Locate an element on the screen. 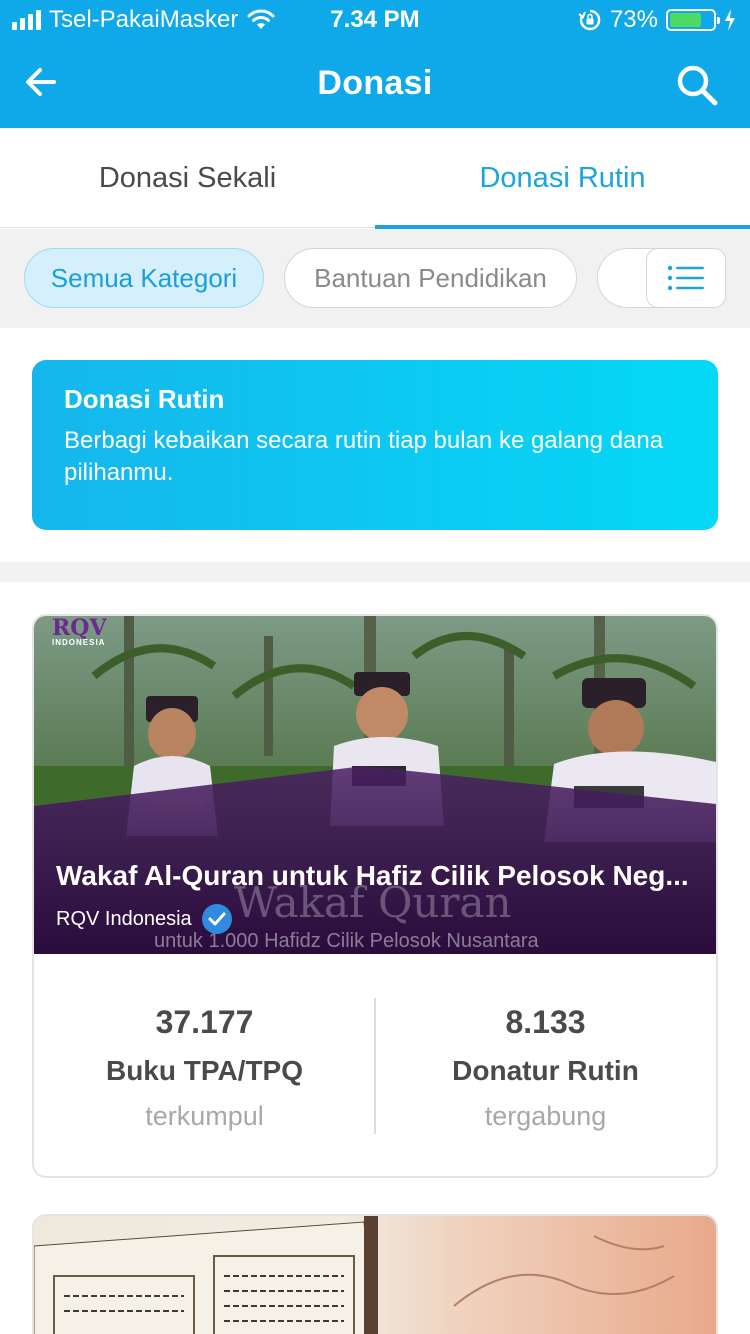  battery-percent: 73% is located at coordinates (633, 19).